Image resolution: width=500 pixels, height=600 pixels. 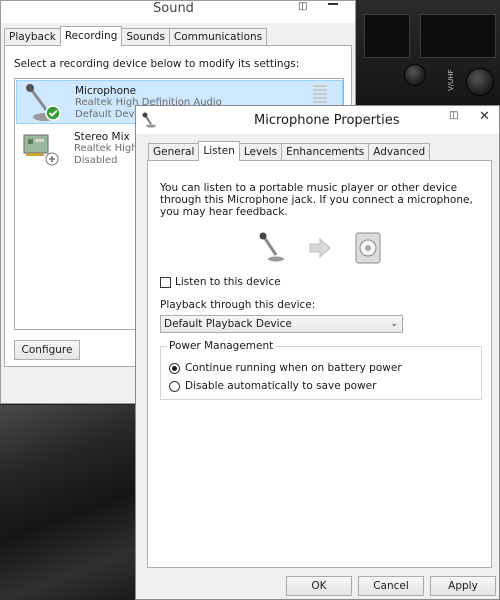 What do you see at coordinates (320, 96) in the screenshot?
I see `level-meter` at bounding box center [320, 96].